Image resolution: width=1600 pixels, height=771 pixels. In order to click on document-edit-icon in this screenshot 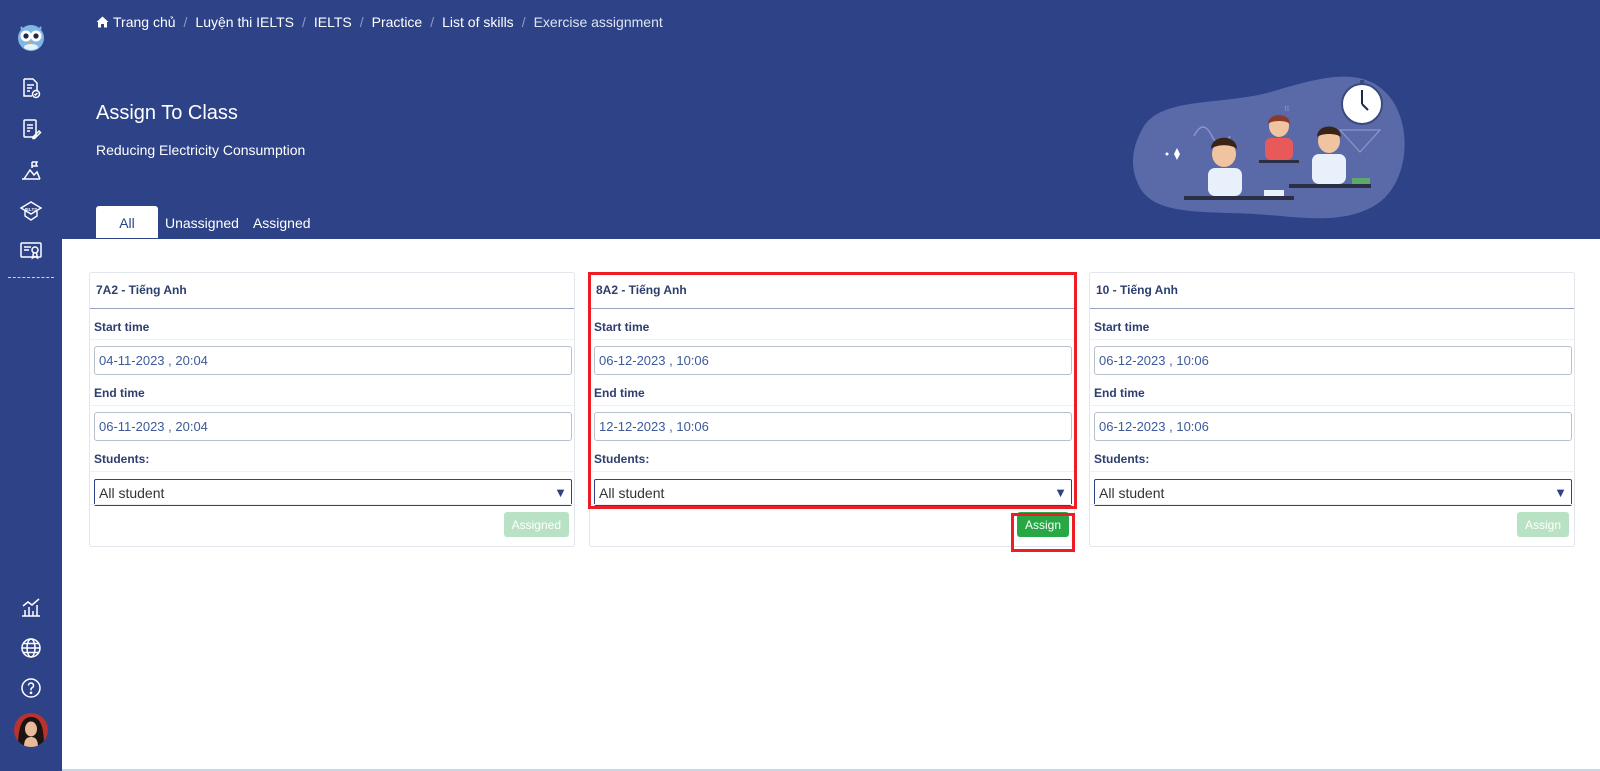, I will do `click(31, 129)`.